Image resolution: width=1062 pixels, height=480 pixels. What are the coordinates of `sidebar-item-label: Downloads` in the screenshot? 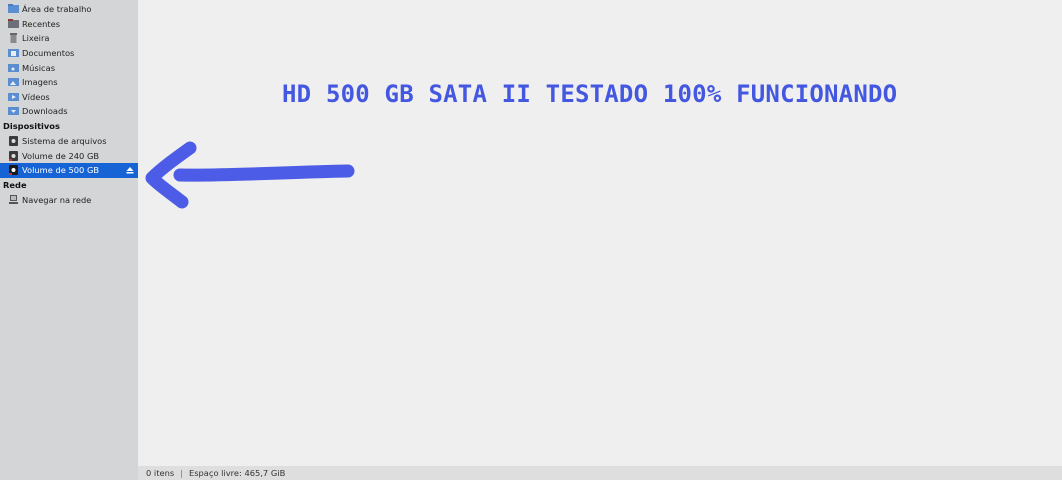 It's located at (45, 111).